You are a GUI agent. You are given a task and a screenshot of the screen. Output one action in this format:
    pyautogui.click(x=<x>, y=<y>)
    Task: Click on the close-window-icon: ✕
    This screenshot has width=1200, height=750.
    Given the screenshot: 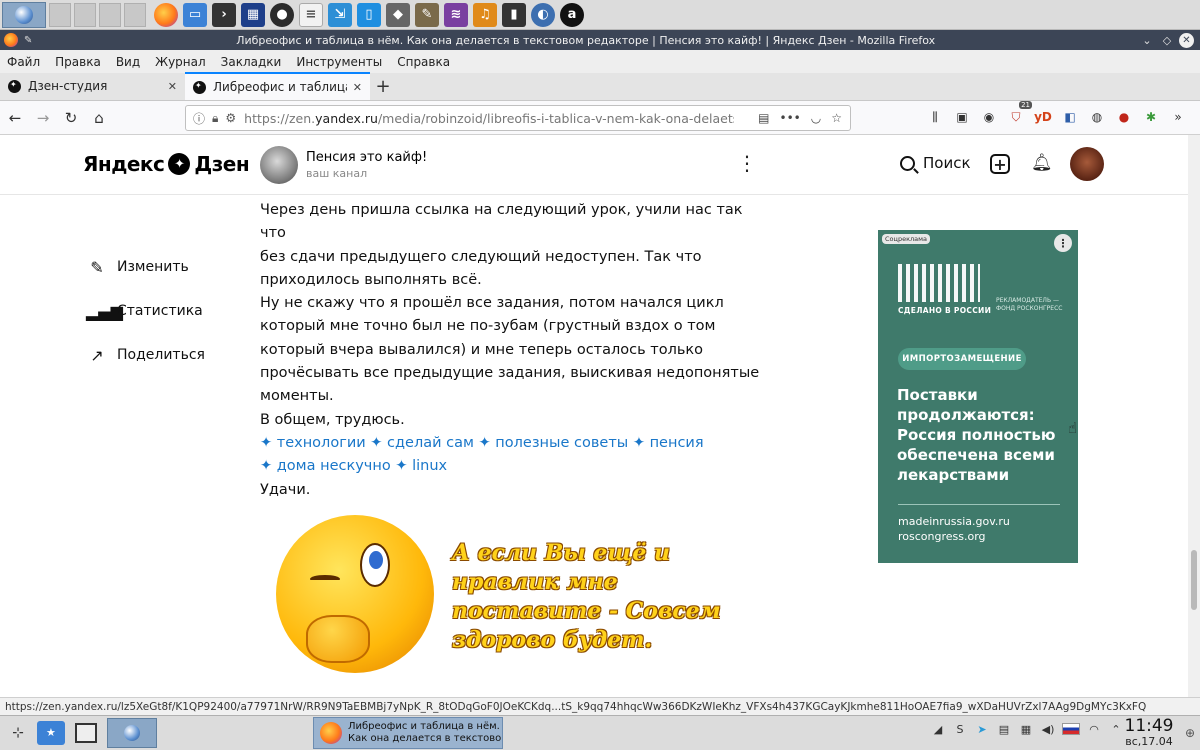 What is the action you would take?
    pyautogui.click(x=1186, y=40)
    